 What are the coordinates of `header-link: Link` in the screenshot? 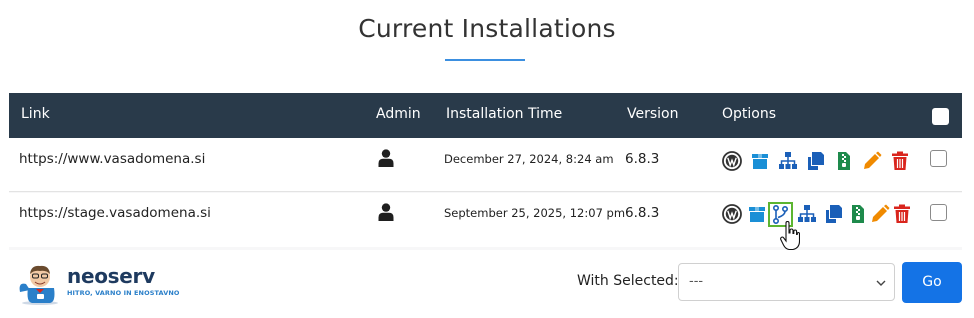 It's located at (35, 114).